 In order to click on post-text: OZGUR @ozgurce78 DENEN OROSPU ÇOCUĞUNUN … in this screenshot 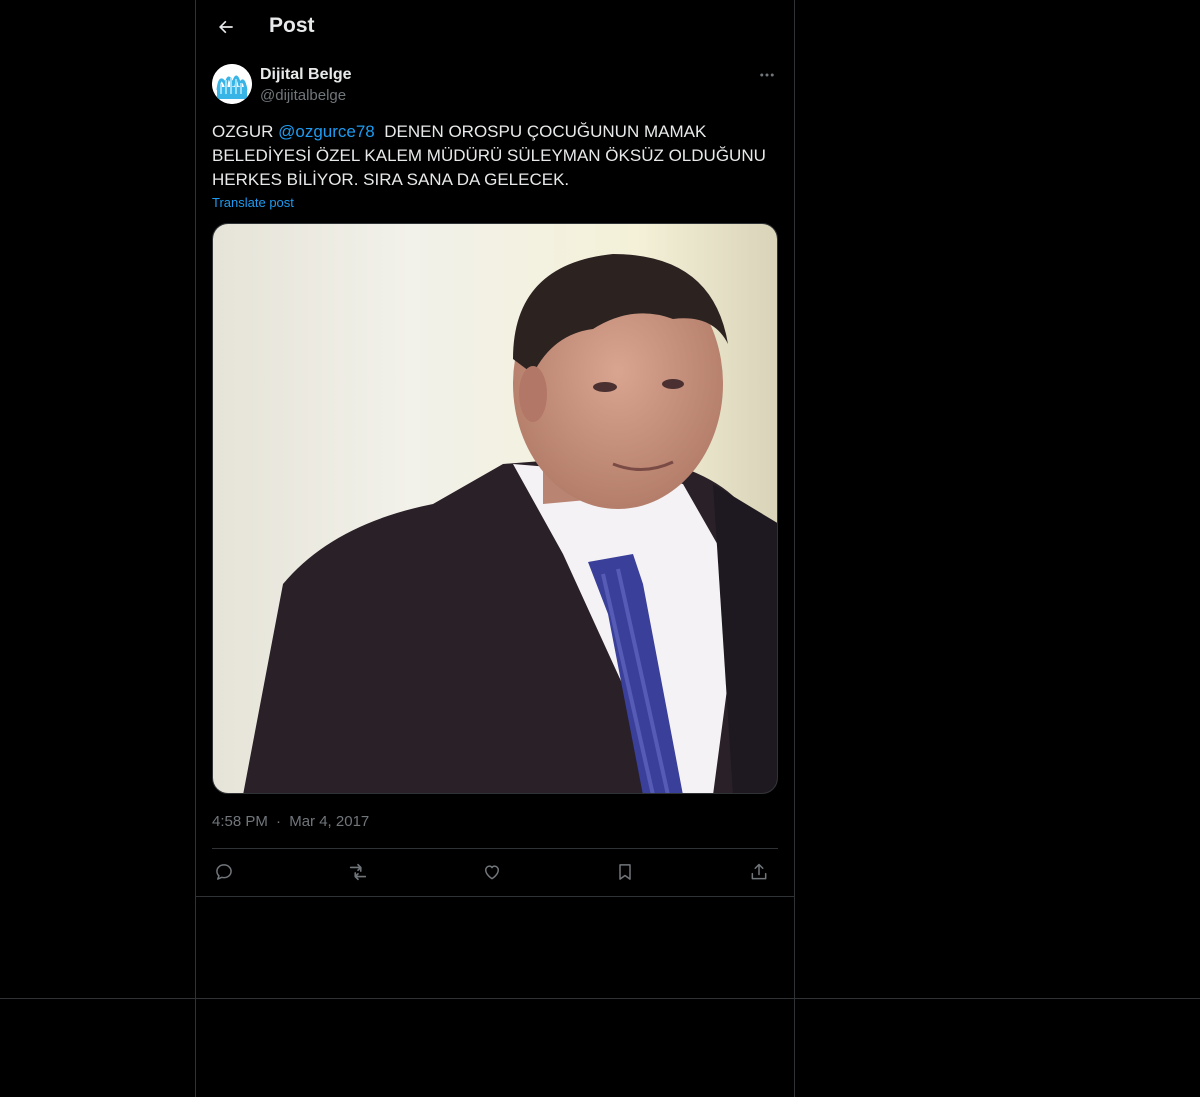, I will do `click(497, 156)`.